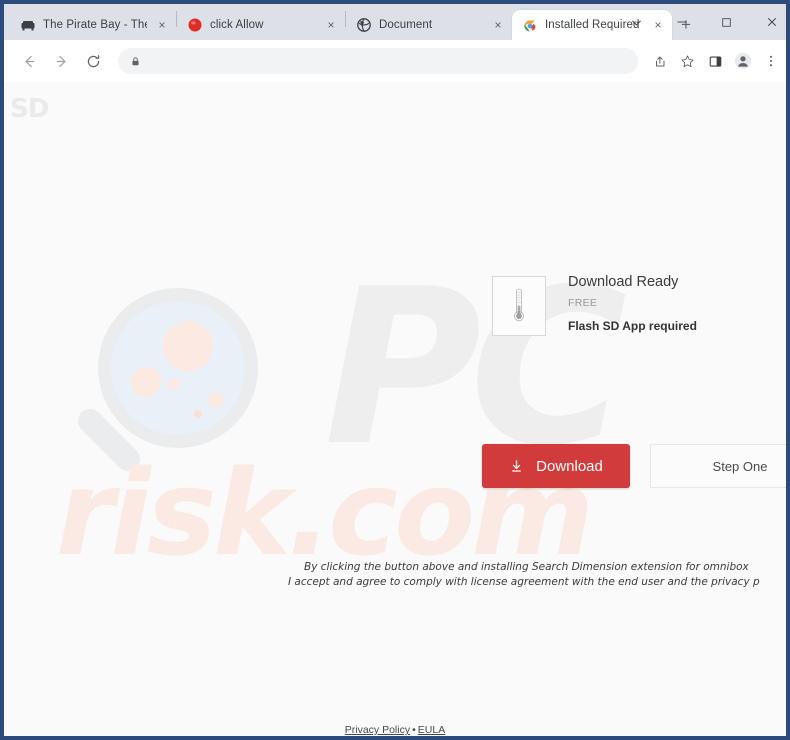  I want to click on reload-button, so click(93, 61).